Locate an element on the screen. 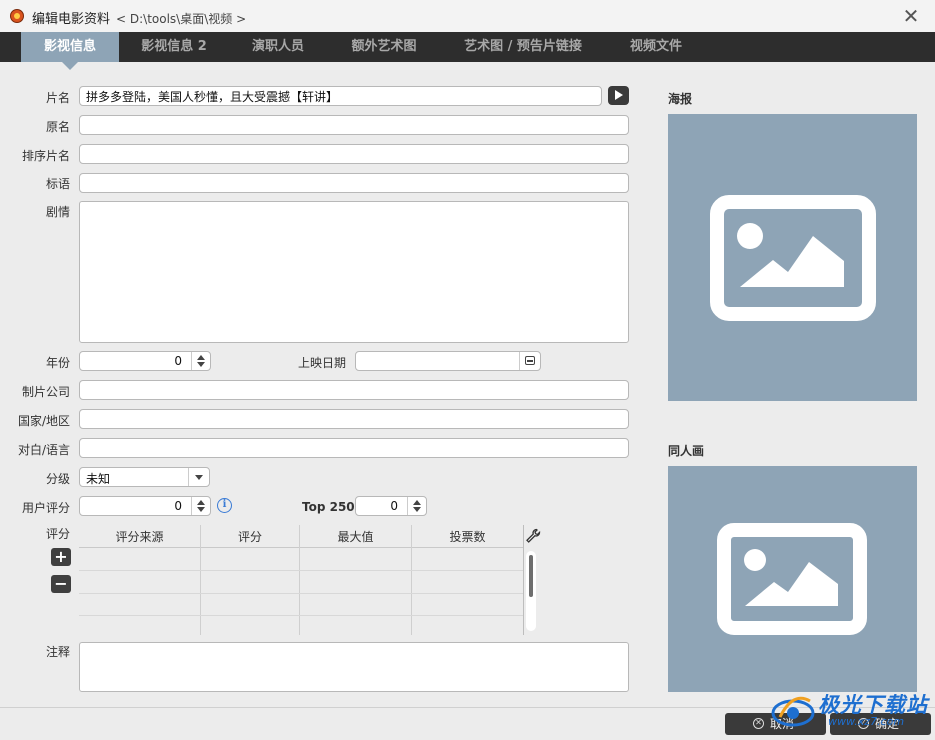 Image resolution: width=935 pixels, height=740 pixels. ratings-scrollbar is located at coordinates (531, 591).